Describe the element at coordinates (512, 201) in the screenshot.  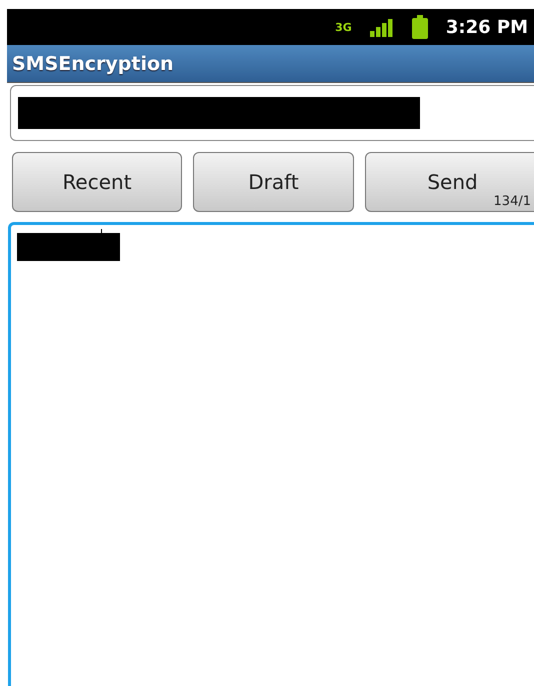
I see `character-counter: 134/1` at that location.